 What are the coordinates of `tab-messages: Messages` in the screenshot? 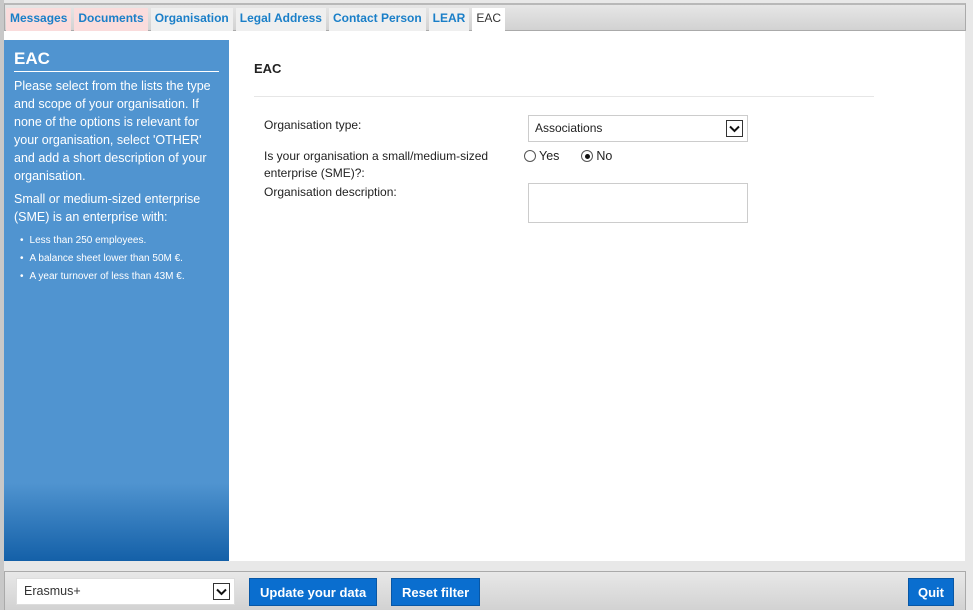 It's located at (39, 19).